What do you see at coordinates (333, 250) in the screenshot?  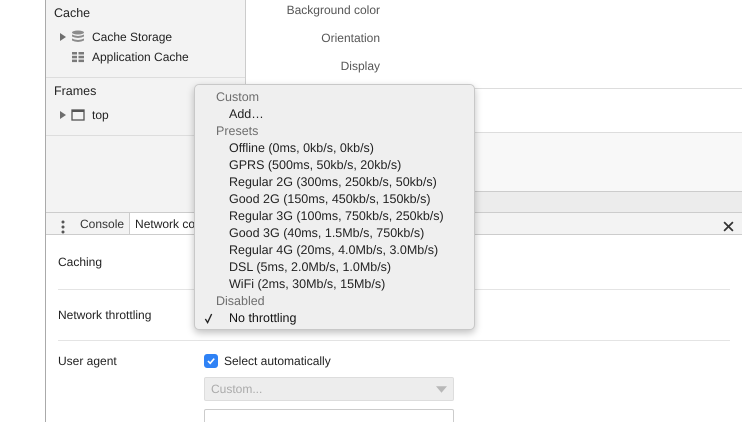 I see `menu-item: Regular 4G (20ms, 4.0Mb/s, 3.0Mb/s)` at bounding box center [333, 250].